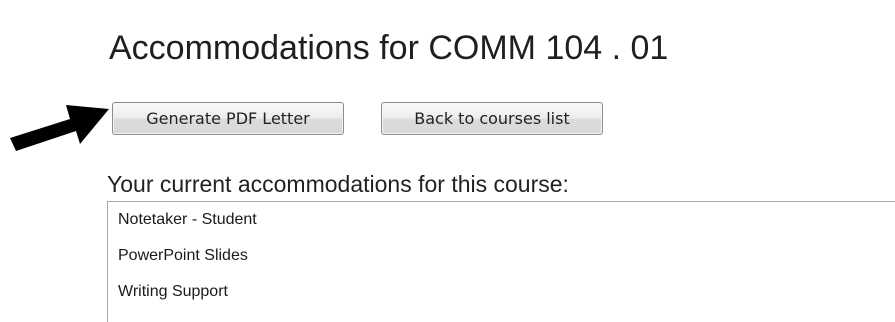  What do you see at coordinates (228, 118) in the screenshot?
I see `generate-pdf-letter-button: Generate PDF Letter` at bounding box center [228, 118].